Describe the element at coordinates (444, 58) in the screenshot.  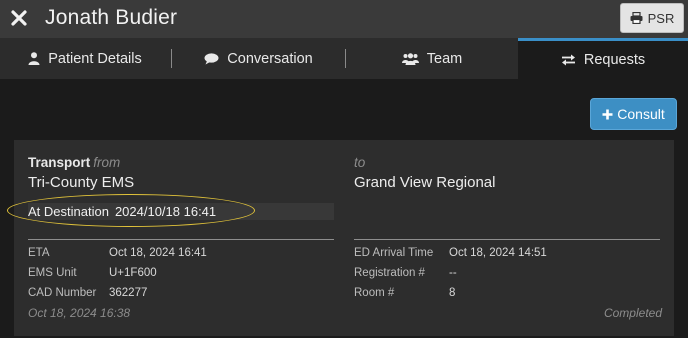
I see `tab-label: Team` at that location.